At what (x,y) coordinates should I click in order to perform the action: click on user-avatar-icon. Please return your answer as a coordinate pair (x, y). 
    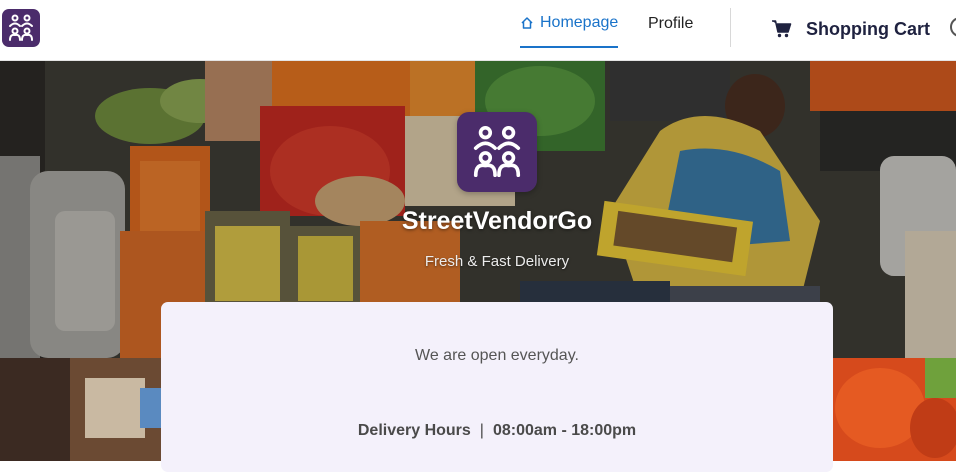
    Looking at the image, I should click on (953, 27).